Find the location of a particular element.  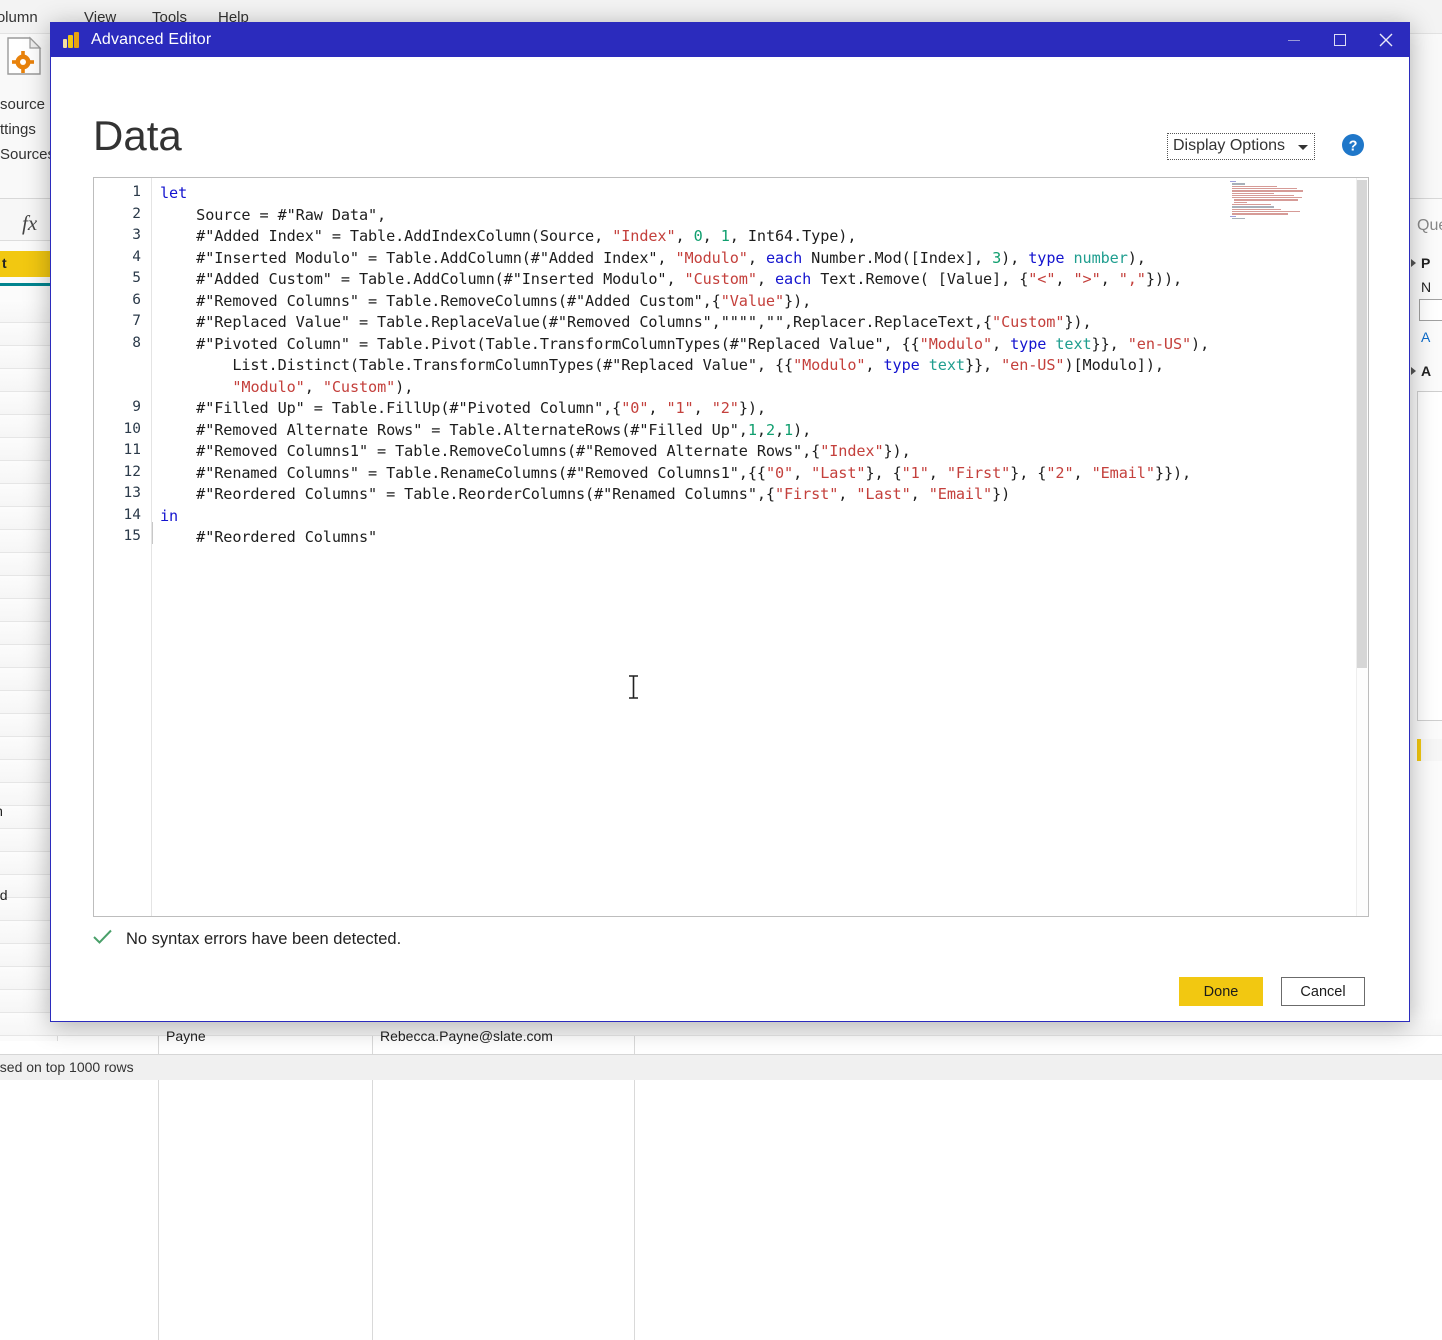

line-number: 4 is located at coordinates (117, 257).